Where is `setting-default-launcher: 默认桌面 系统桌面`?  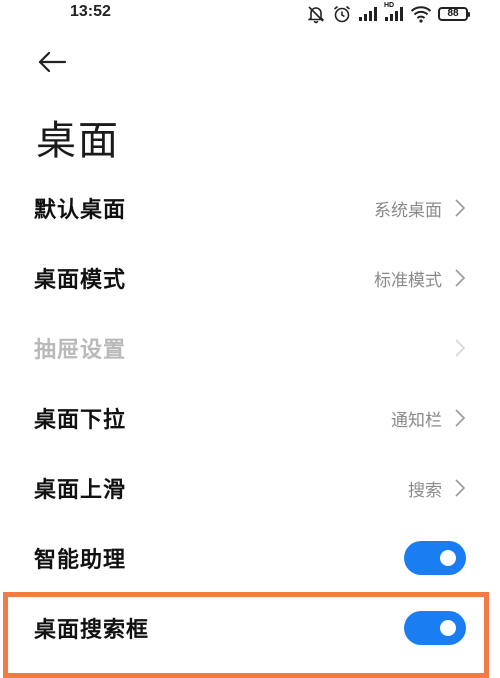
setting-default-launcher: 默认桌面 系统桌面 is located at coordinates (250, 208).